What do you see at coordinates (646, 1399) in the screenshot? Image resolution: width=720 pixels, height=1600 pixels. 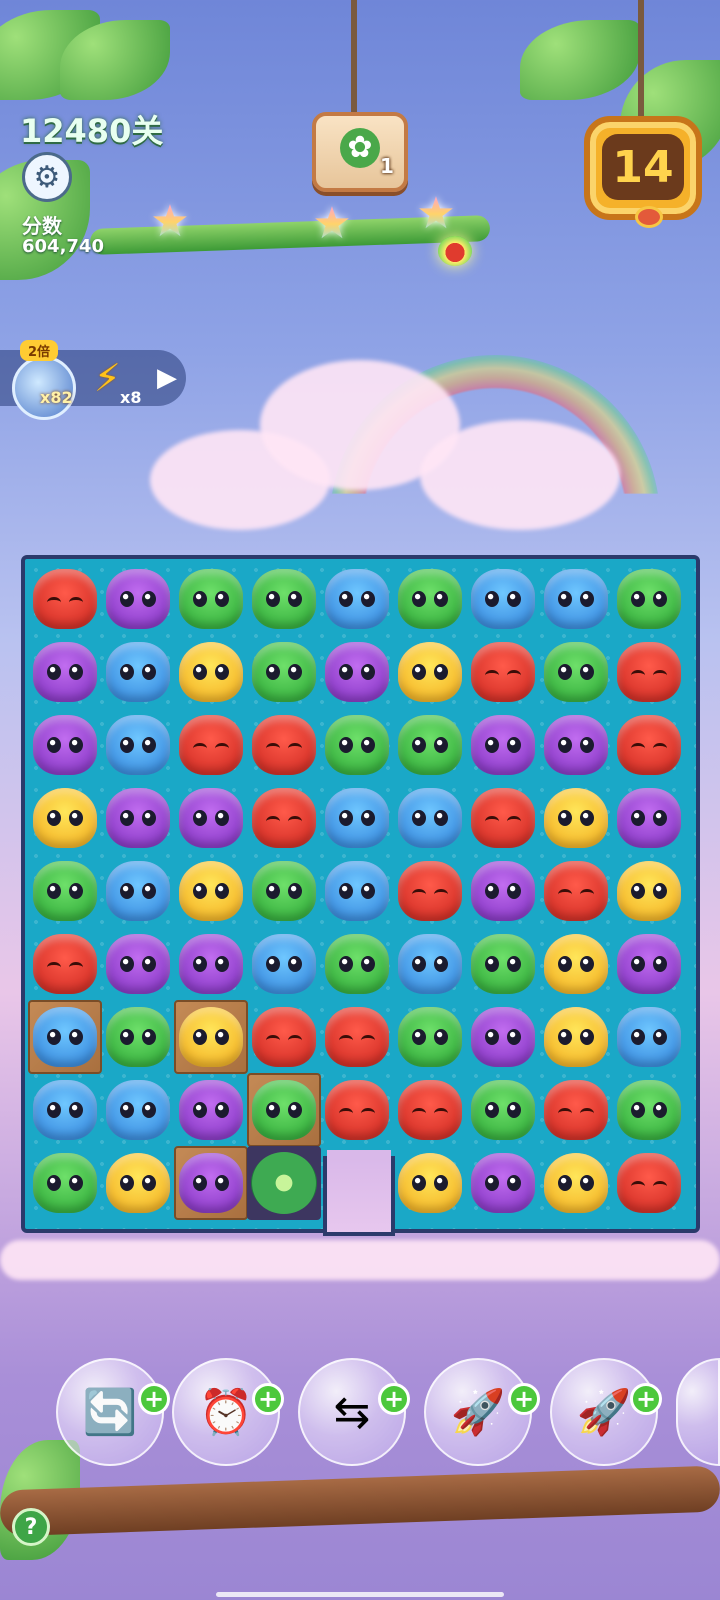 I see `add-rocket-vertical-button: +` at bounding box center [646, 1399].